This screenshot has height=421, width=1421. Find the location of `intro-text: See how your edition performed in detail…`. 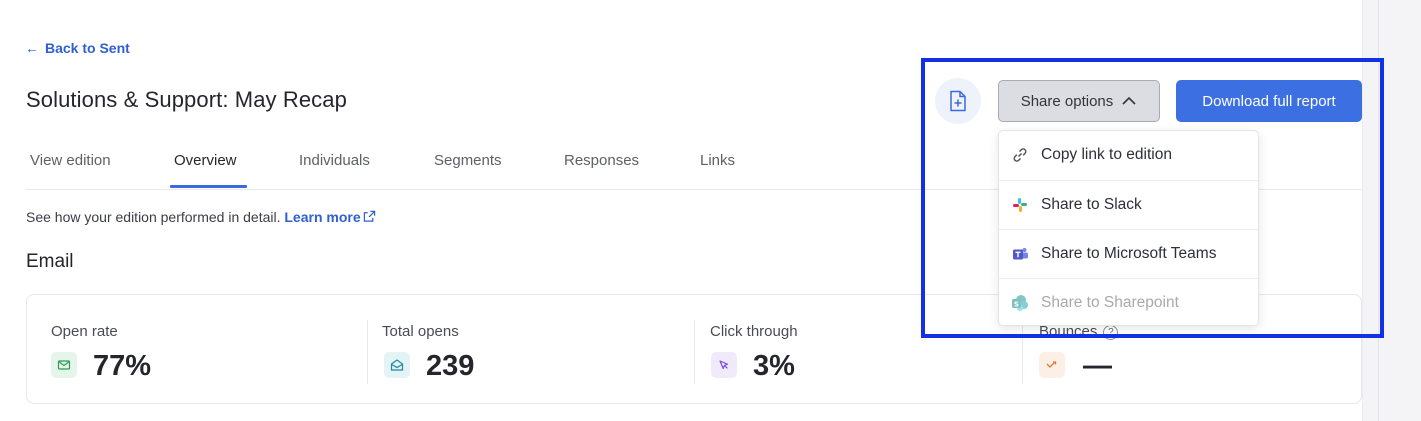

intro-text: See how your edition performed in detail… is located at coordinates (201, 217).